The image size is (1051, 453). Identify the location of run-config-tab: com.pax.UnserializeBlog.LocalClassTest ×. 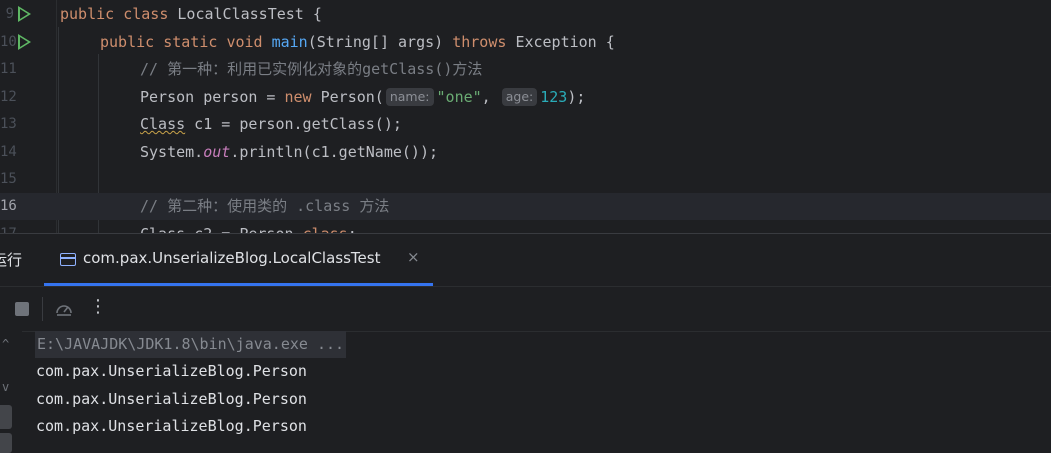
(238, 260).